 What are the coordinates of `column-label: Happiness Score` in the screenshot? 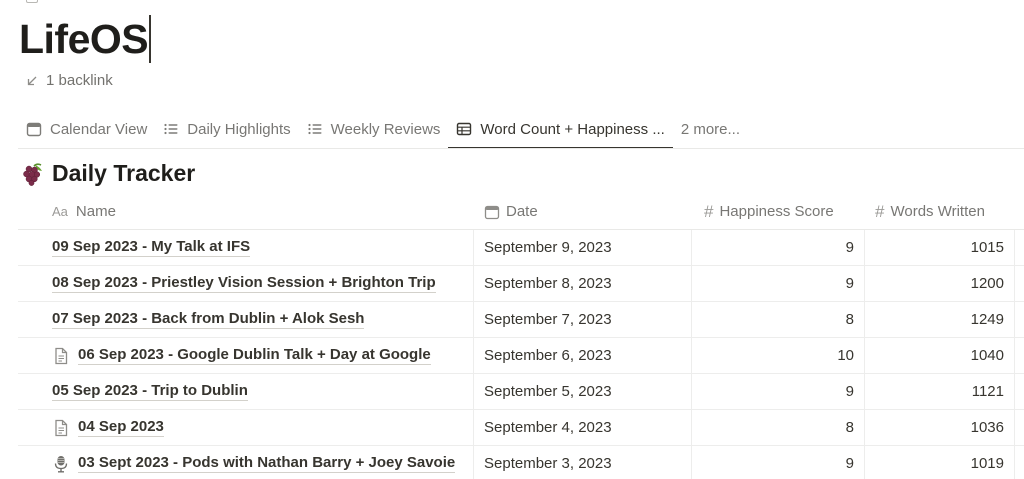 It's located at (776, 211).